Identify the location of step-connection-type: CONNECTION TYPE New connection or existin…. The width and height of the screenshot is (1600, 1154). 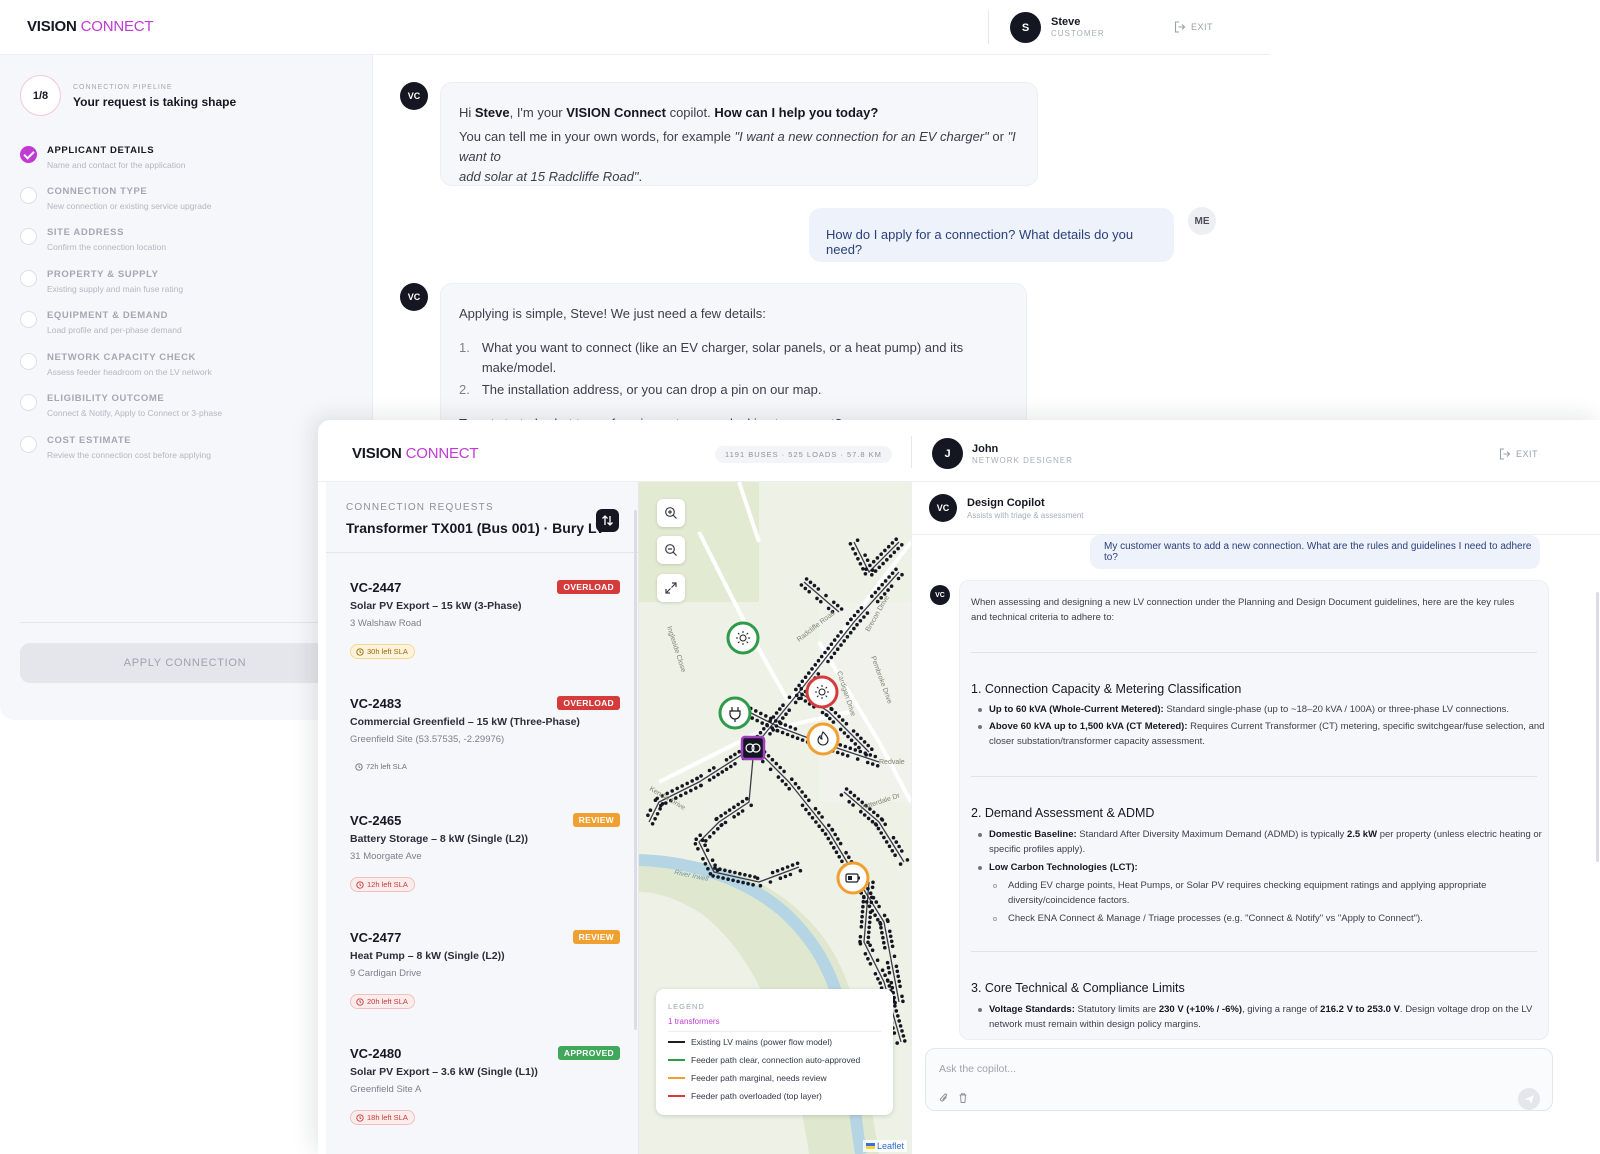
(185, 202).